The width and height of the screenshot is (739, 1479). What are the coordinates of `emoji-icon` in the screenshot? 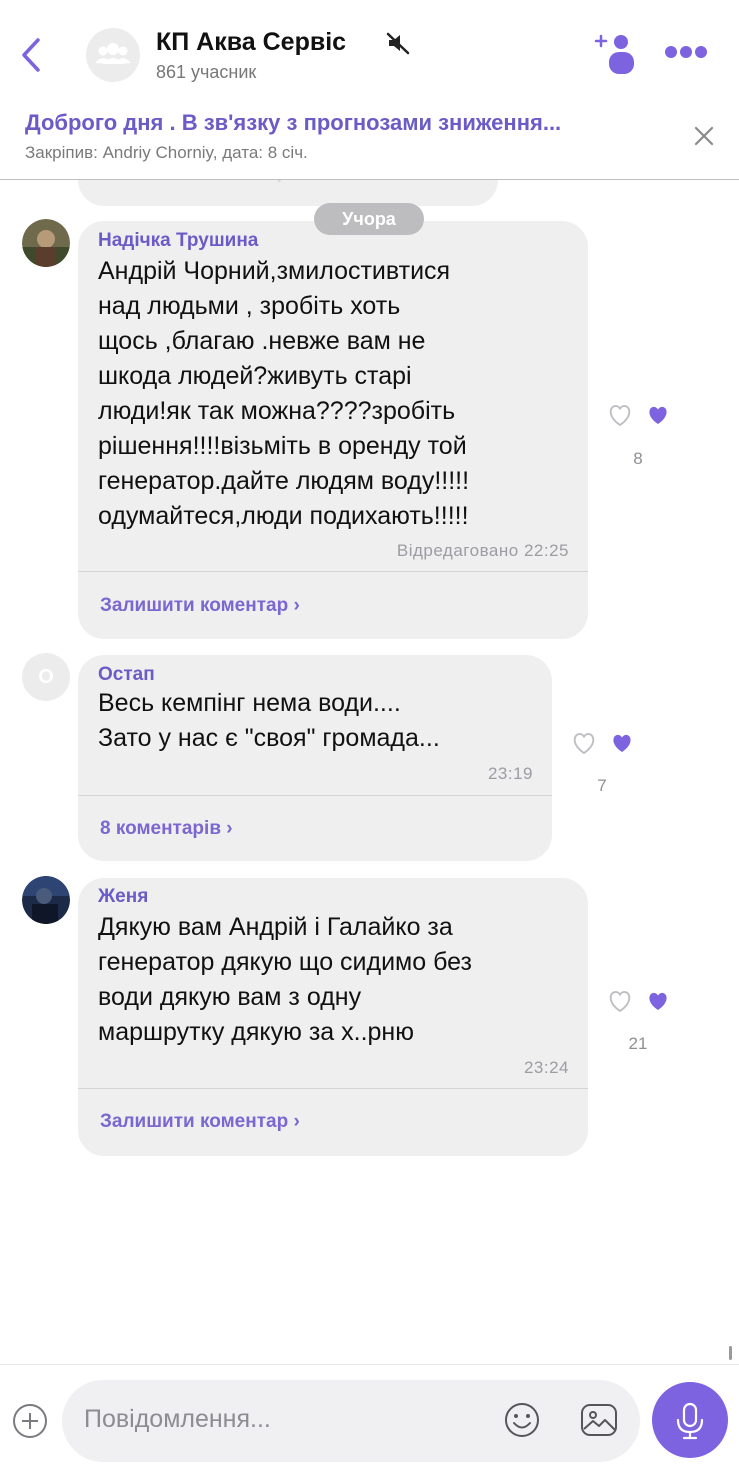 It's located at (522, 1420).